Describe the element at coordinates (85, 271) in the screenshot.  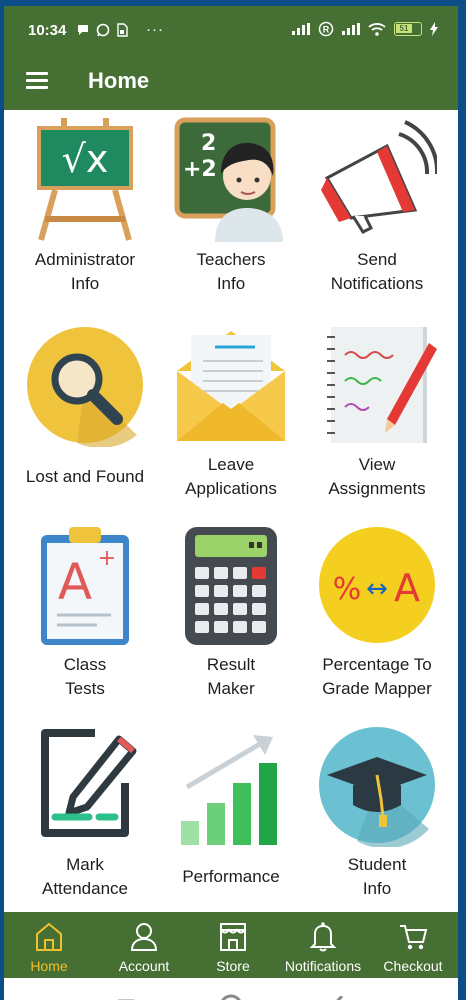
I see `tile-label: Administrator Info` at that location.